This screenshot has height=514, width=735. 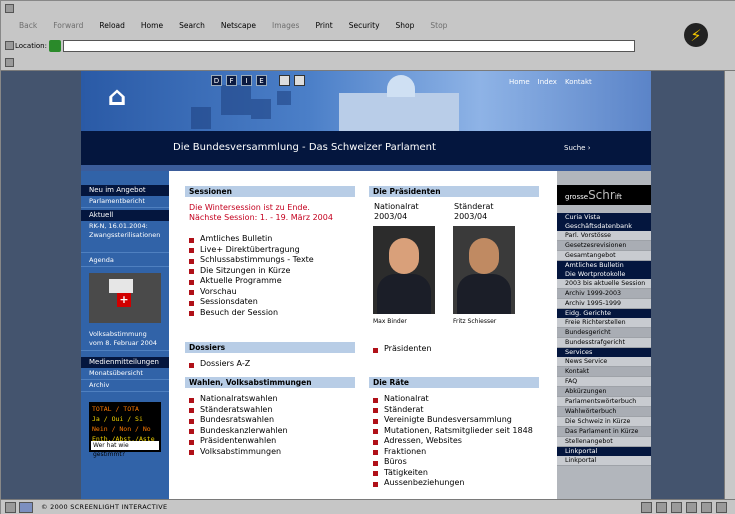 What do you see at coordinates (274, 302) in the screenshot?
I see `list-item: Sessionsdaten` at bounding box center [274, 302].